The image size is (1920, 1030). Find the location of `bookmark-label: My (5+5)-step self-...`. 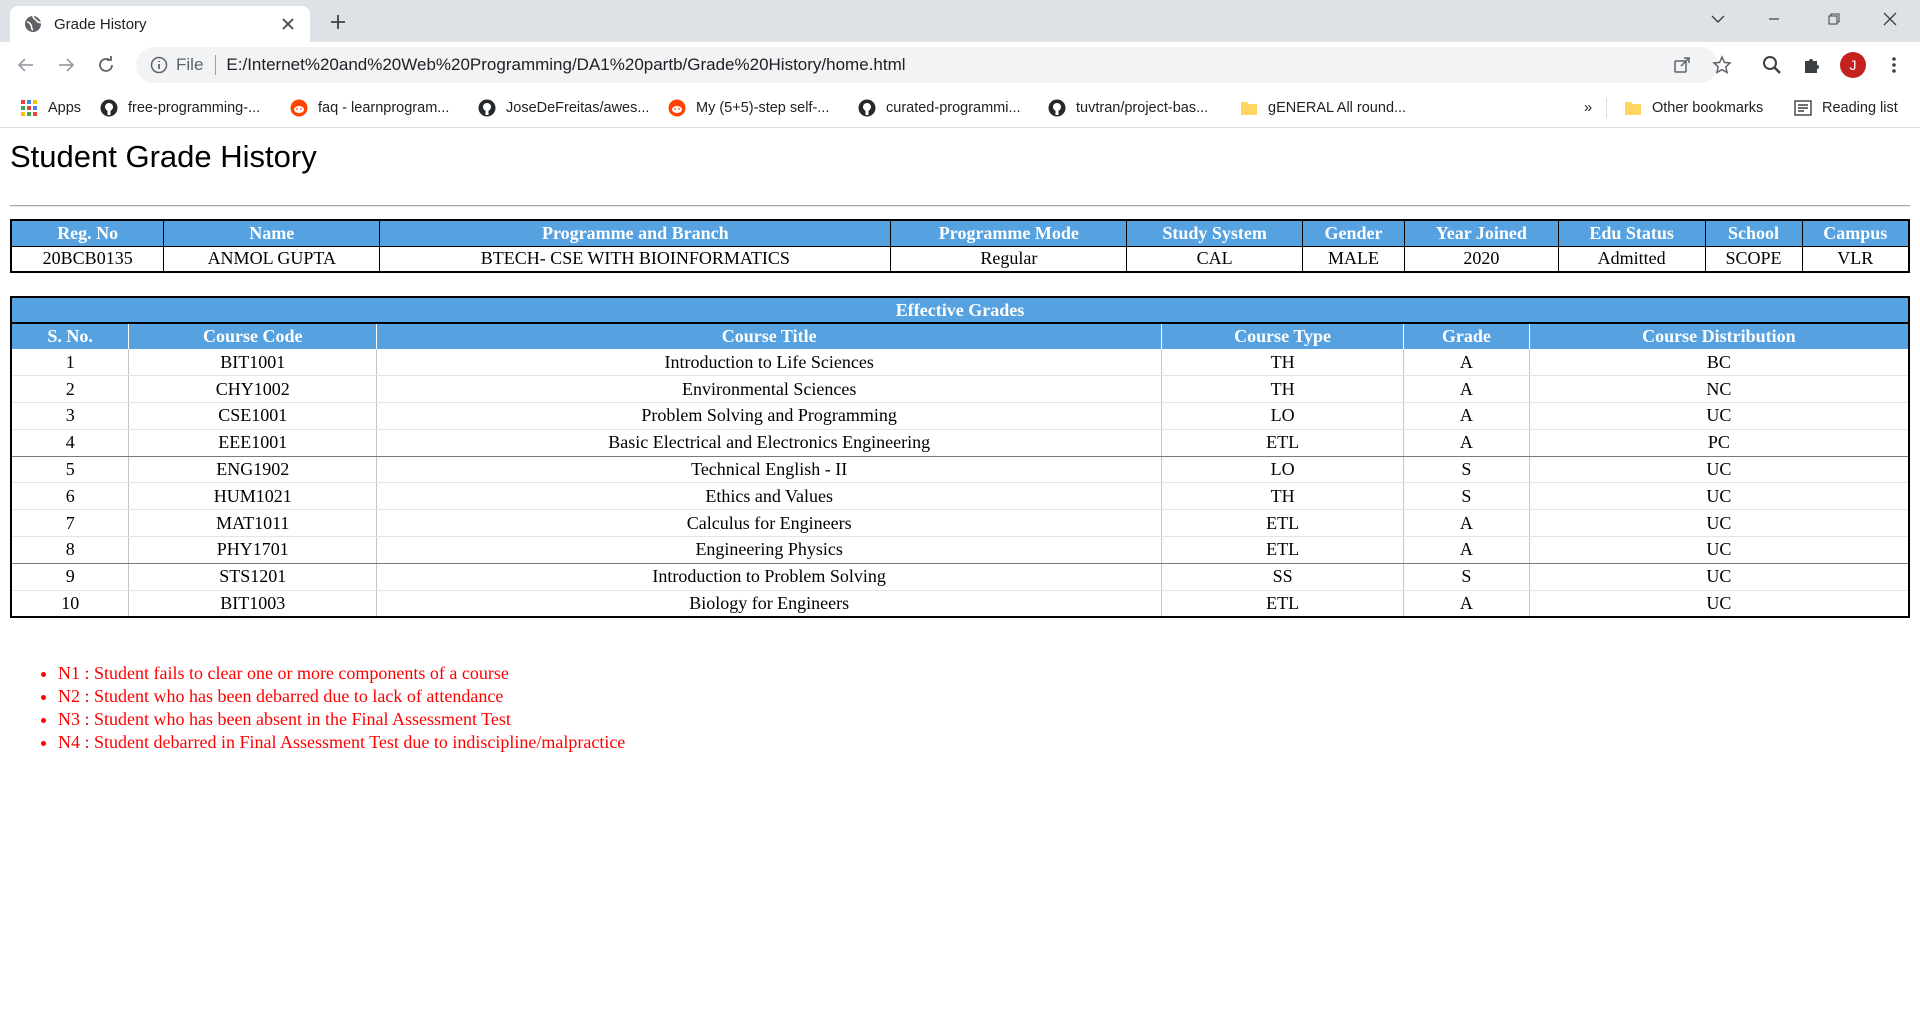

bookmark-label: My (5+5)-step self-... is located at coordinates (763, 108).